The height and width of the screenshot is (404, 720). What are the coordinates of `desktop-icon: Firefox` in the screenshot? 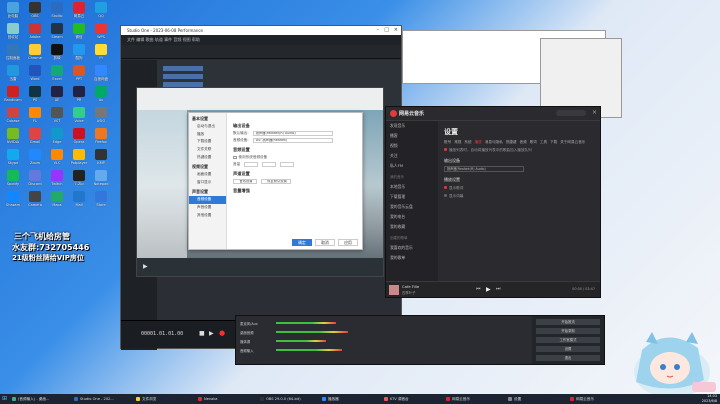 It's located at (101, 139).